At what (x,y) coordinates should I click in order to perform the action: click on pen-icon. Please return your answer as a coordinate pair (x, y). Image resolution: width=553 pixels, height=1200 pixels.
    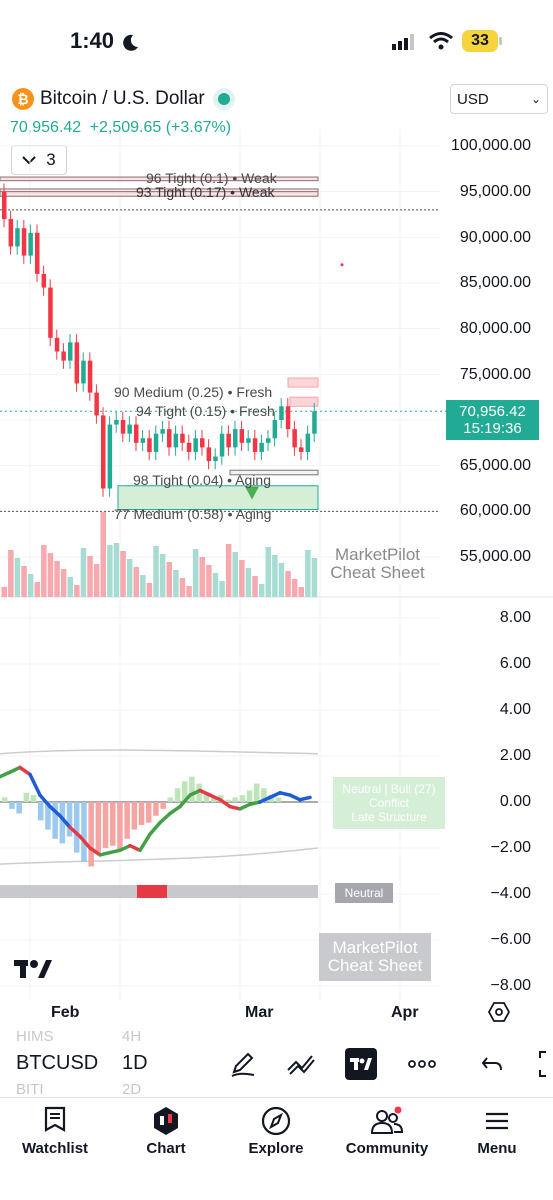
    Looking at the image, I should click on (243, 1064).